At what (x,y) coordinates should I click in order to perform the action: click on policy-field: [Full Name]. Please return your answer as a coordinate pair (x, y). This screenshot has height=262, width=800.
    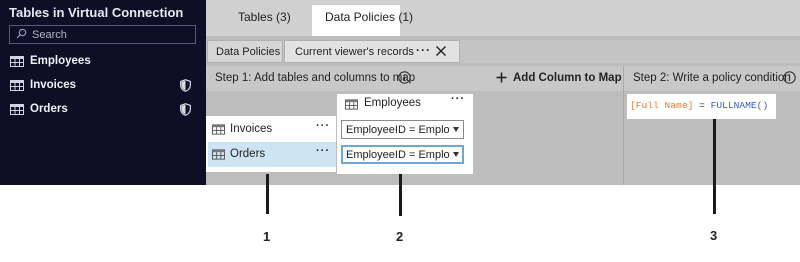
    Looking at the image, I should click on (662, 105).